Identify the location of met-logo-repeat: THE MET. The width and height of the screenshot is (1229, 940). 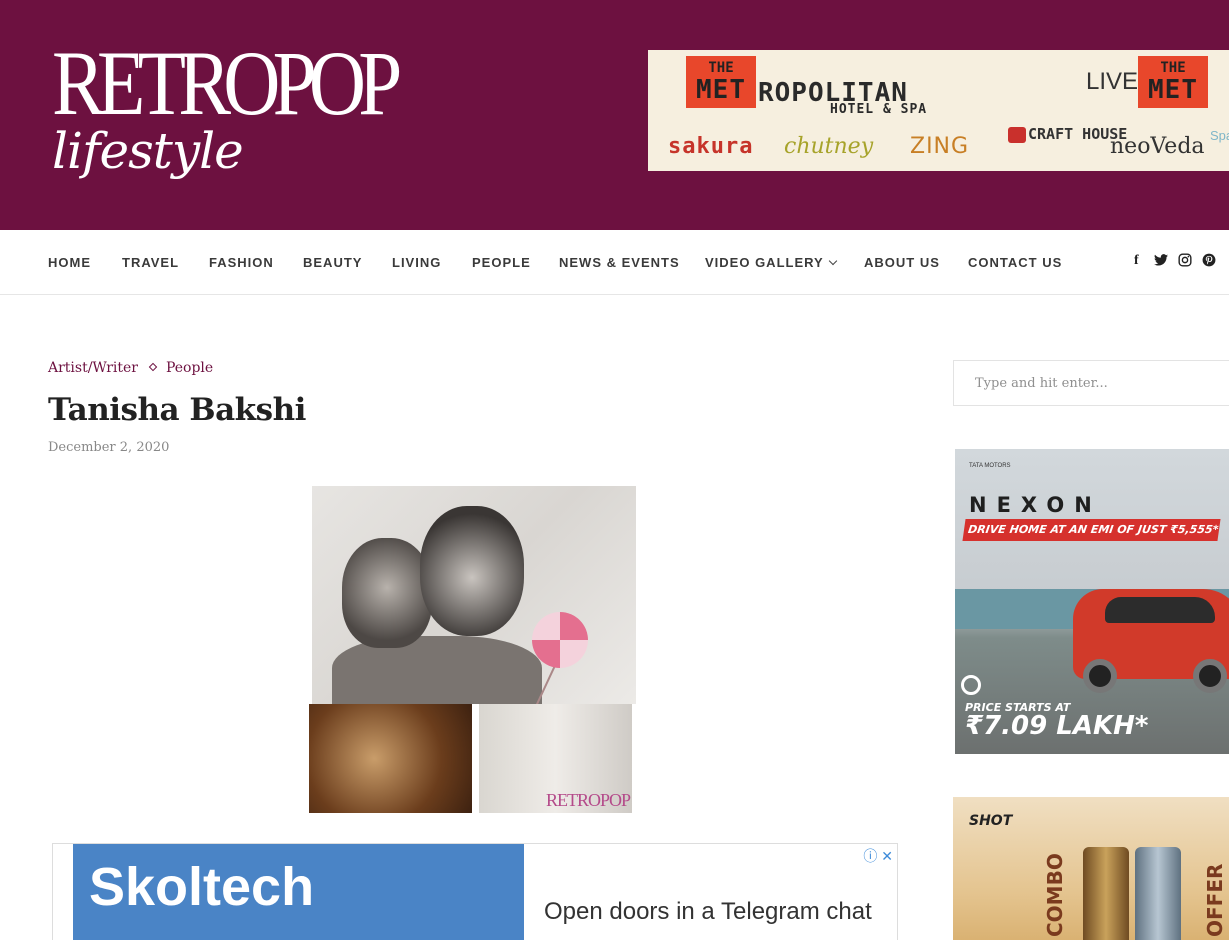
(1173, 82).